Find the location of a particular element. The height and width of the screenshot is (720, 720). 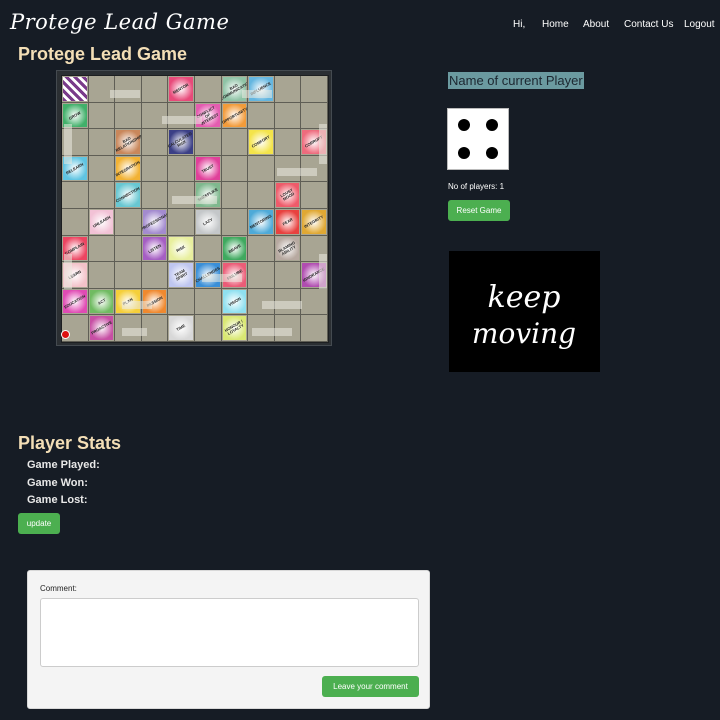

finish-square is located at coordinates (75, 89).